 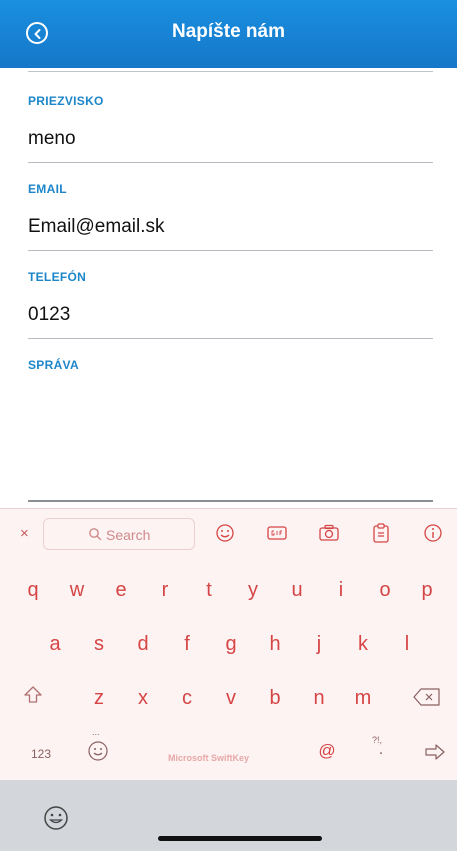 I want to click on key-h: h, so click(x=275, y=644).